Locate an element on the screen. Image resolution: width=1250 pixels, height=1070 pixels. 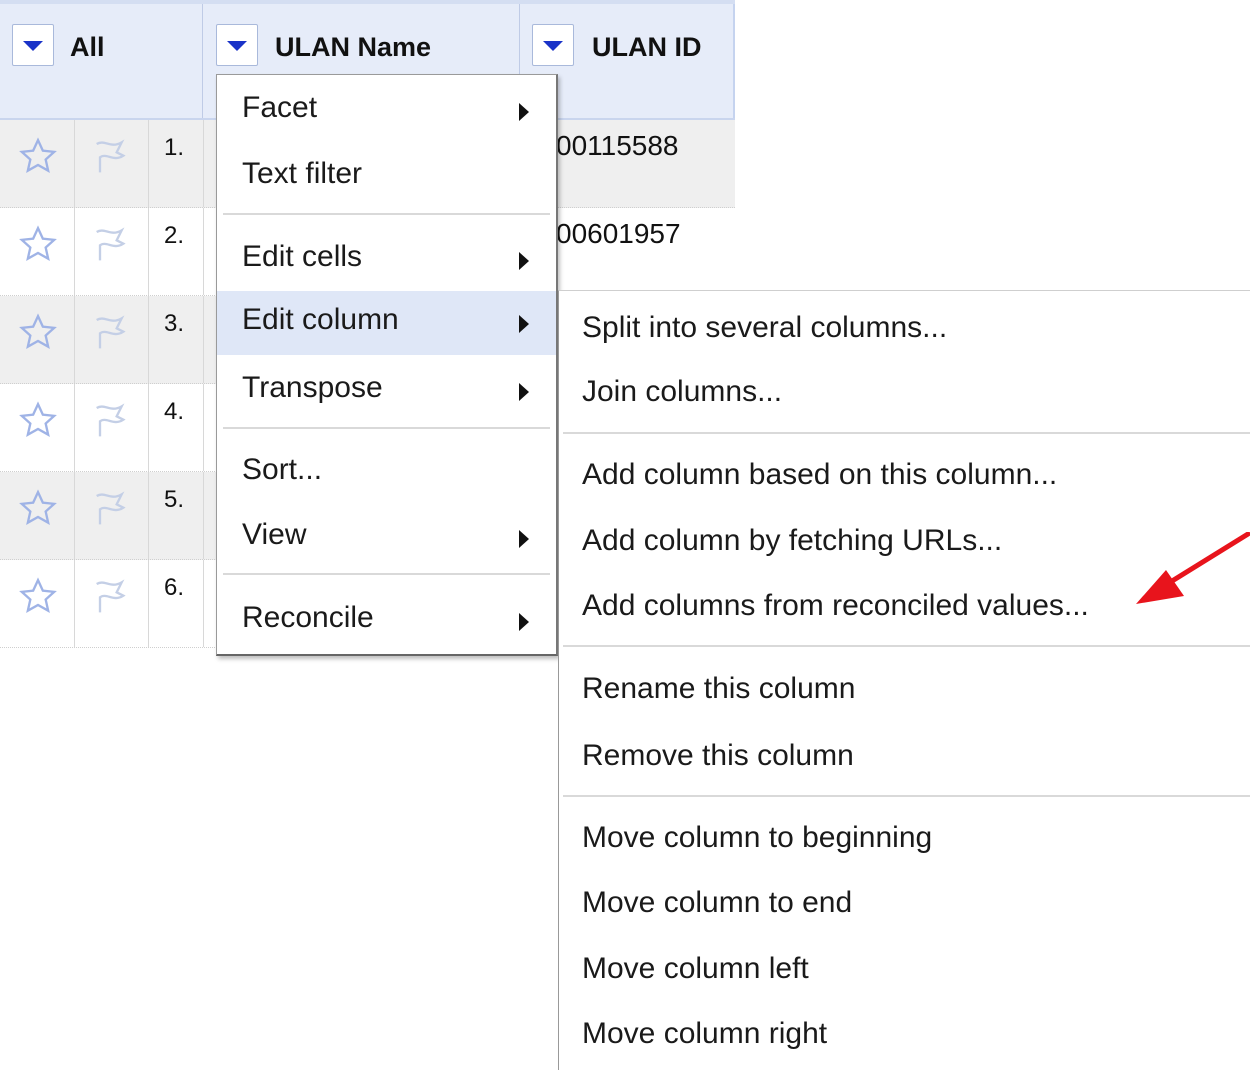
ulan-name-dropdown-button is located at coordinates (237, 45).